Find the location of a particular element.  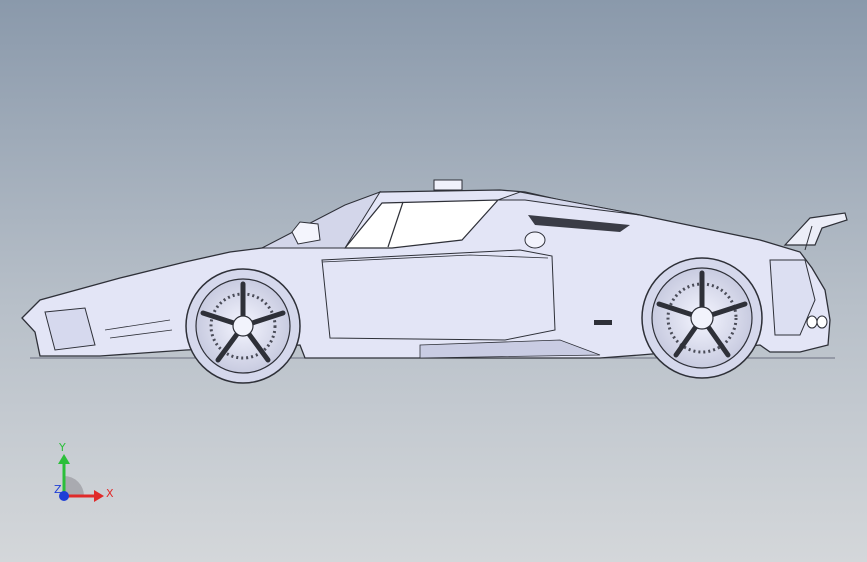

x-axis-arrow-icon is located at coordinates (99, 496).